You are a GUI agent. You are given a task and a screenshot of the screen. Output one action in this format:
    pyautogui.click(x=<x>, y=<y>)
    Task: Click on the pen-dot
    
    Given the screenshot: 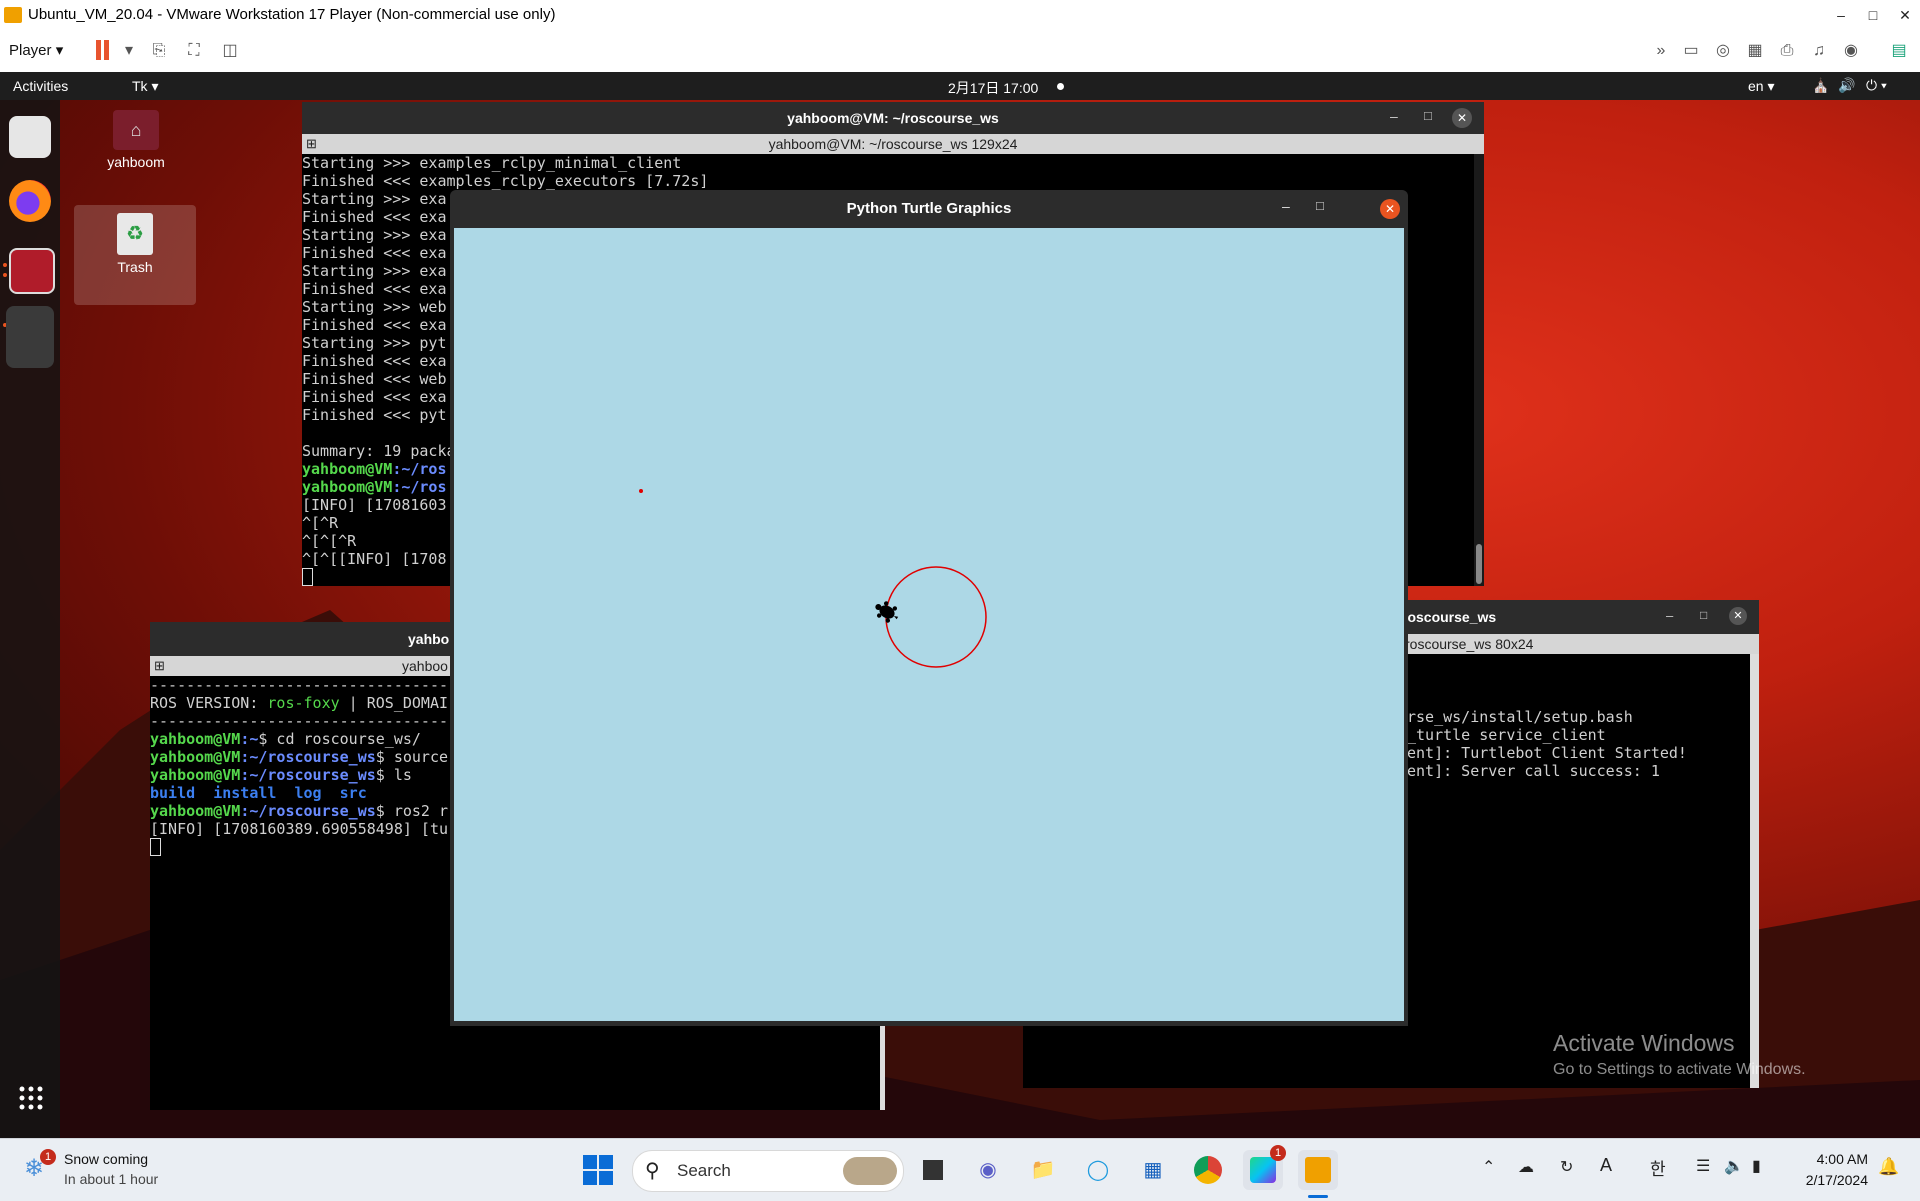 What is the action you would take?
    pyautogui.click(x=641, y=491)
    